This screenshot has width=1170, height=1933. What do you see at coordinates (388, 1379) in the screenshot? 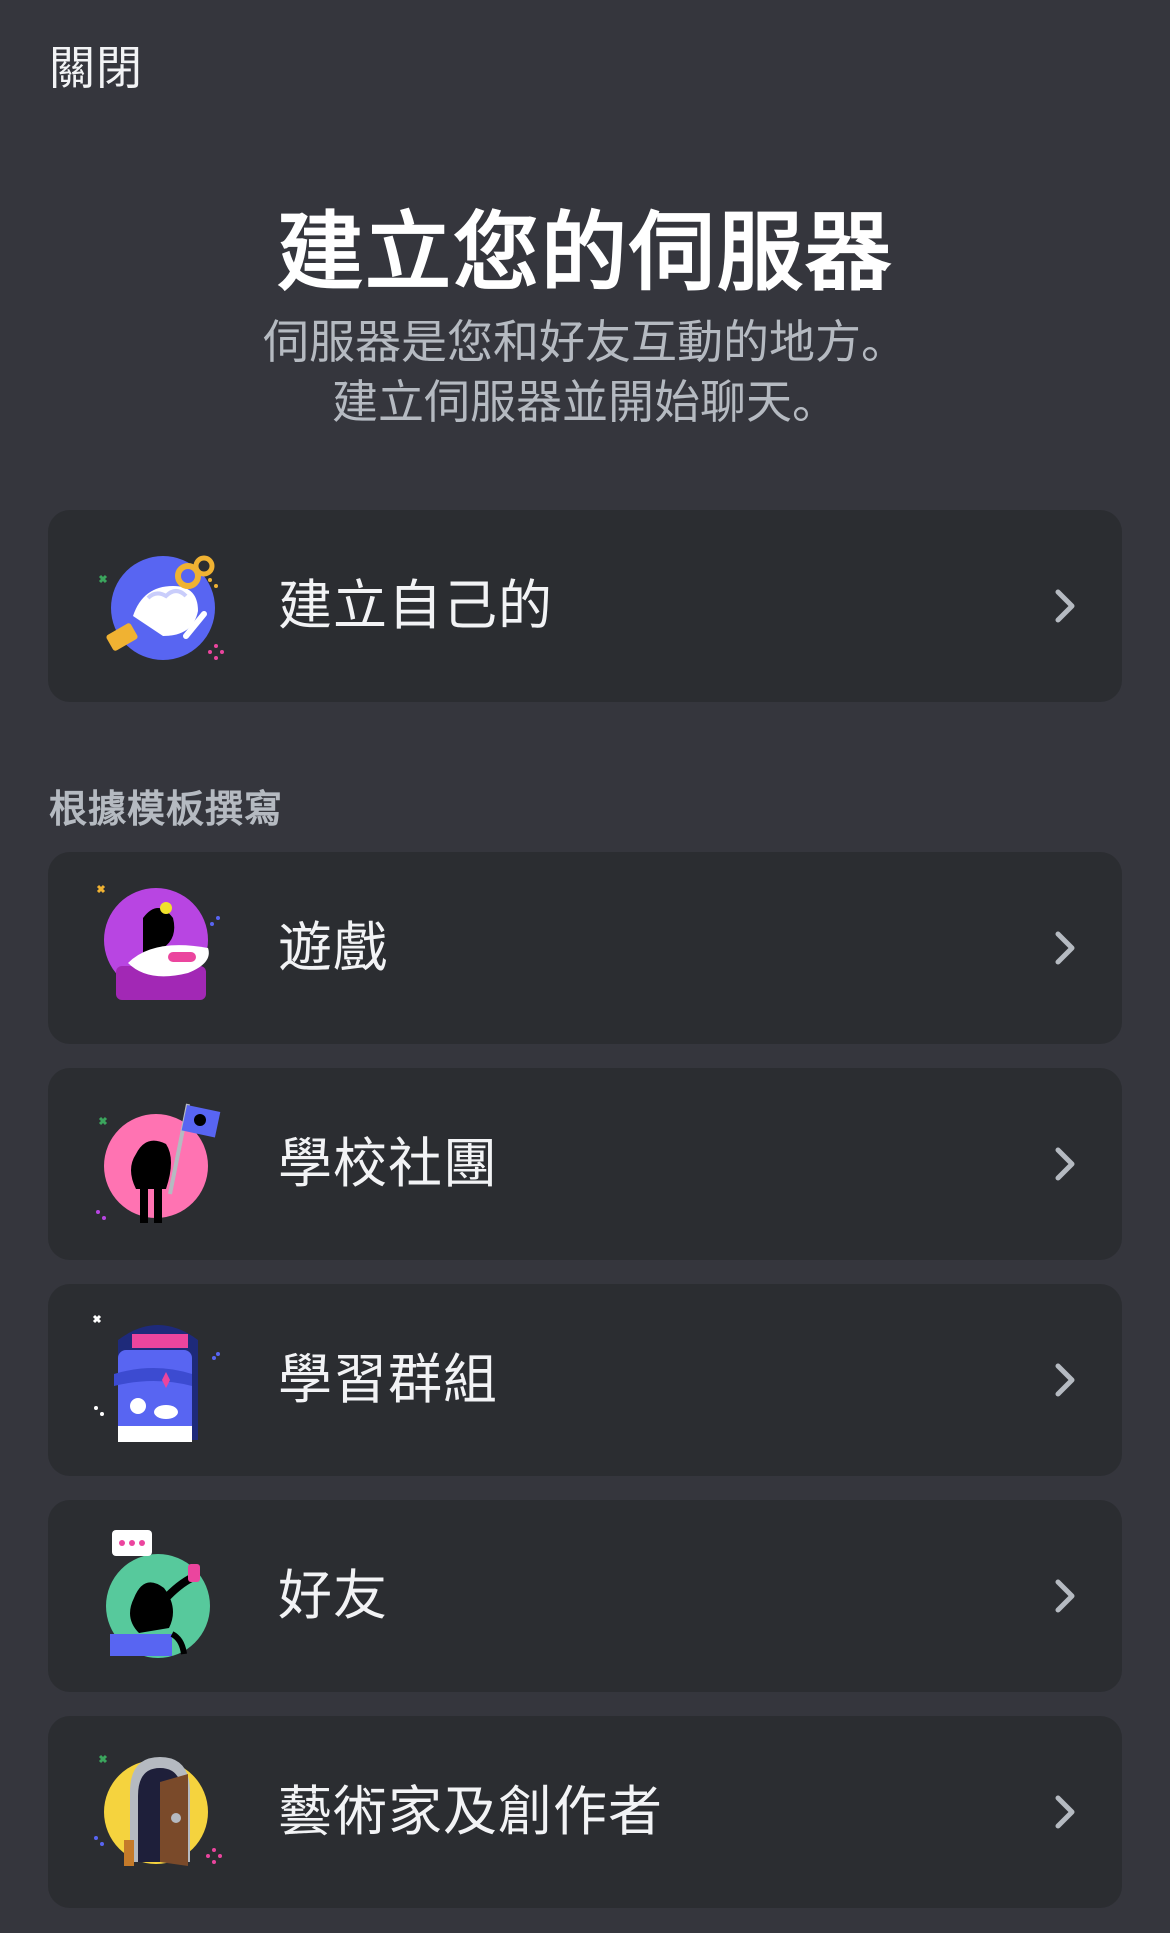
I see `template-label: 學習群組` at bounding box center [388, 1379].